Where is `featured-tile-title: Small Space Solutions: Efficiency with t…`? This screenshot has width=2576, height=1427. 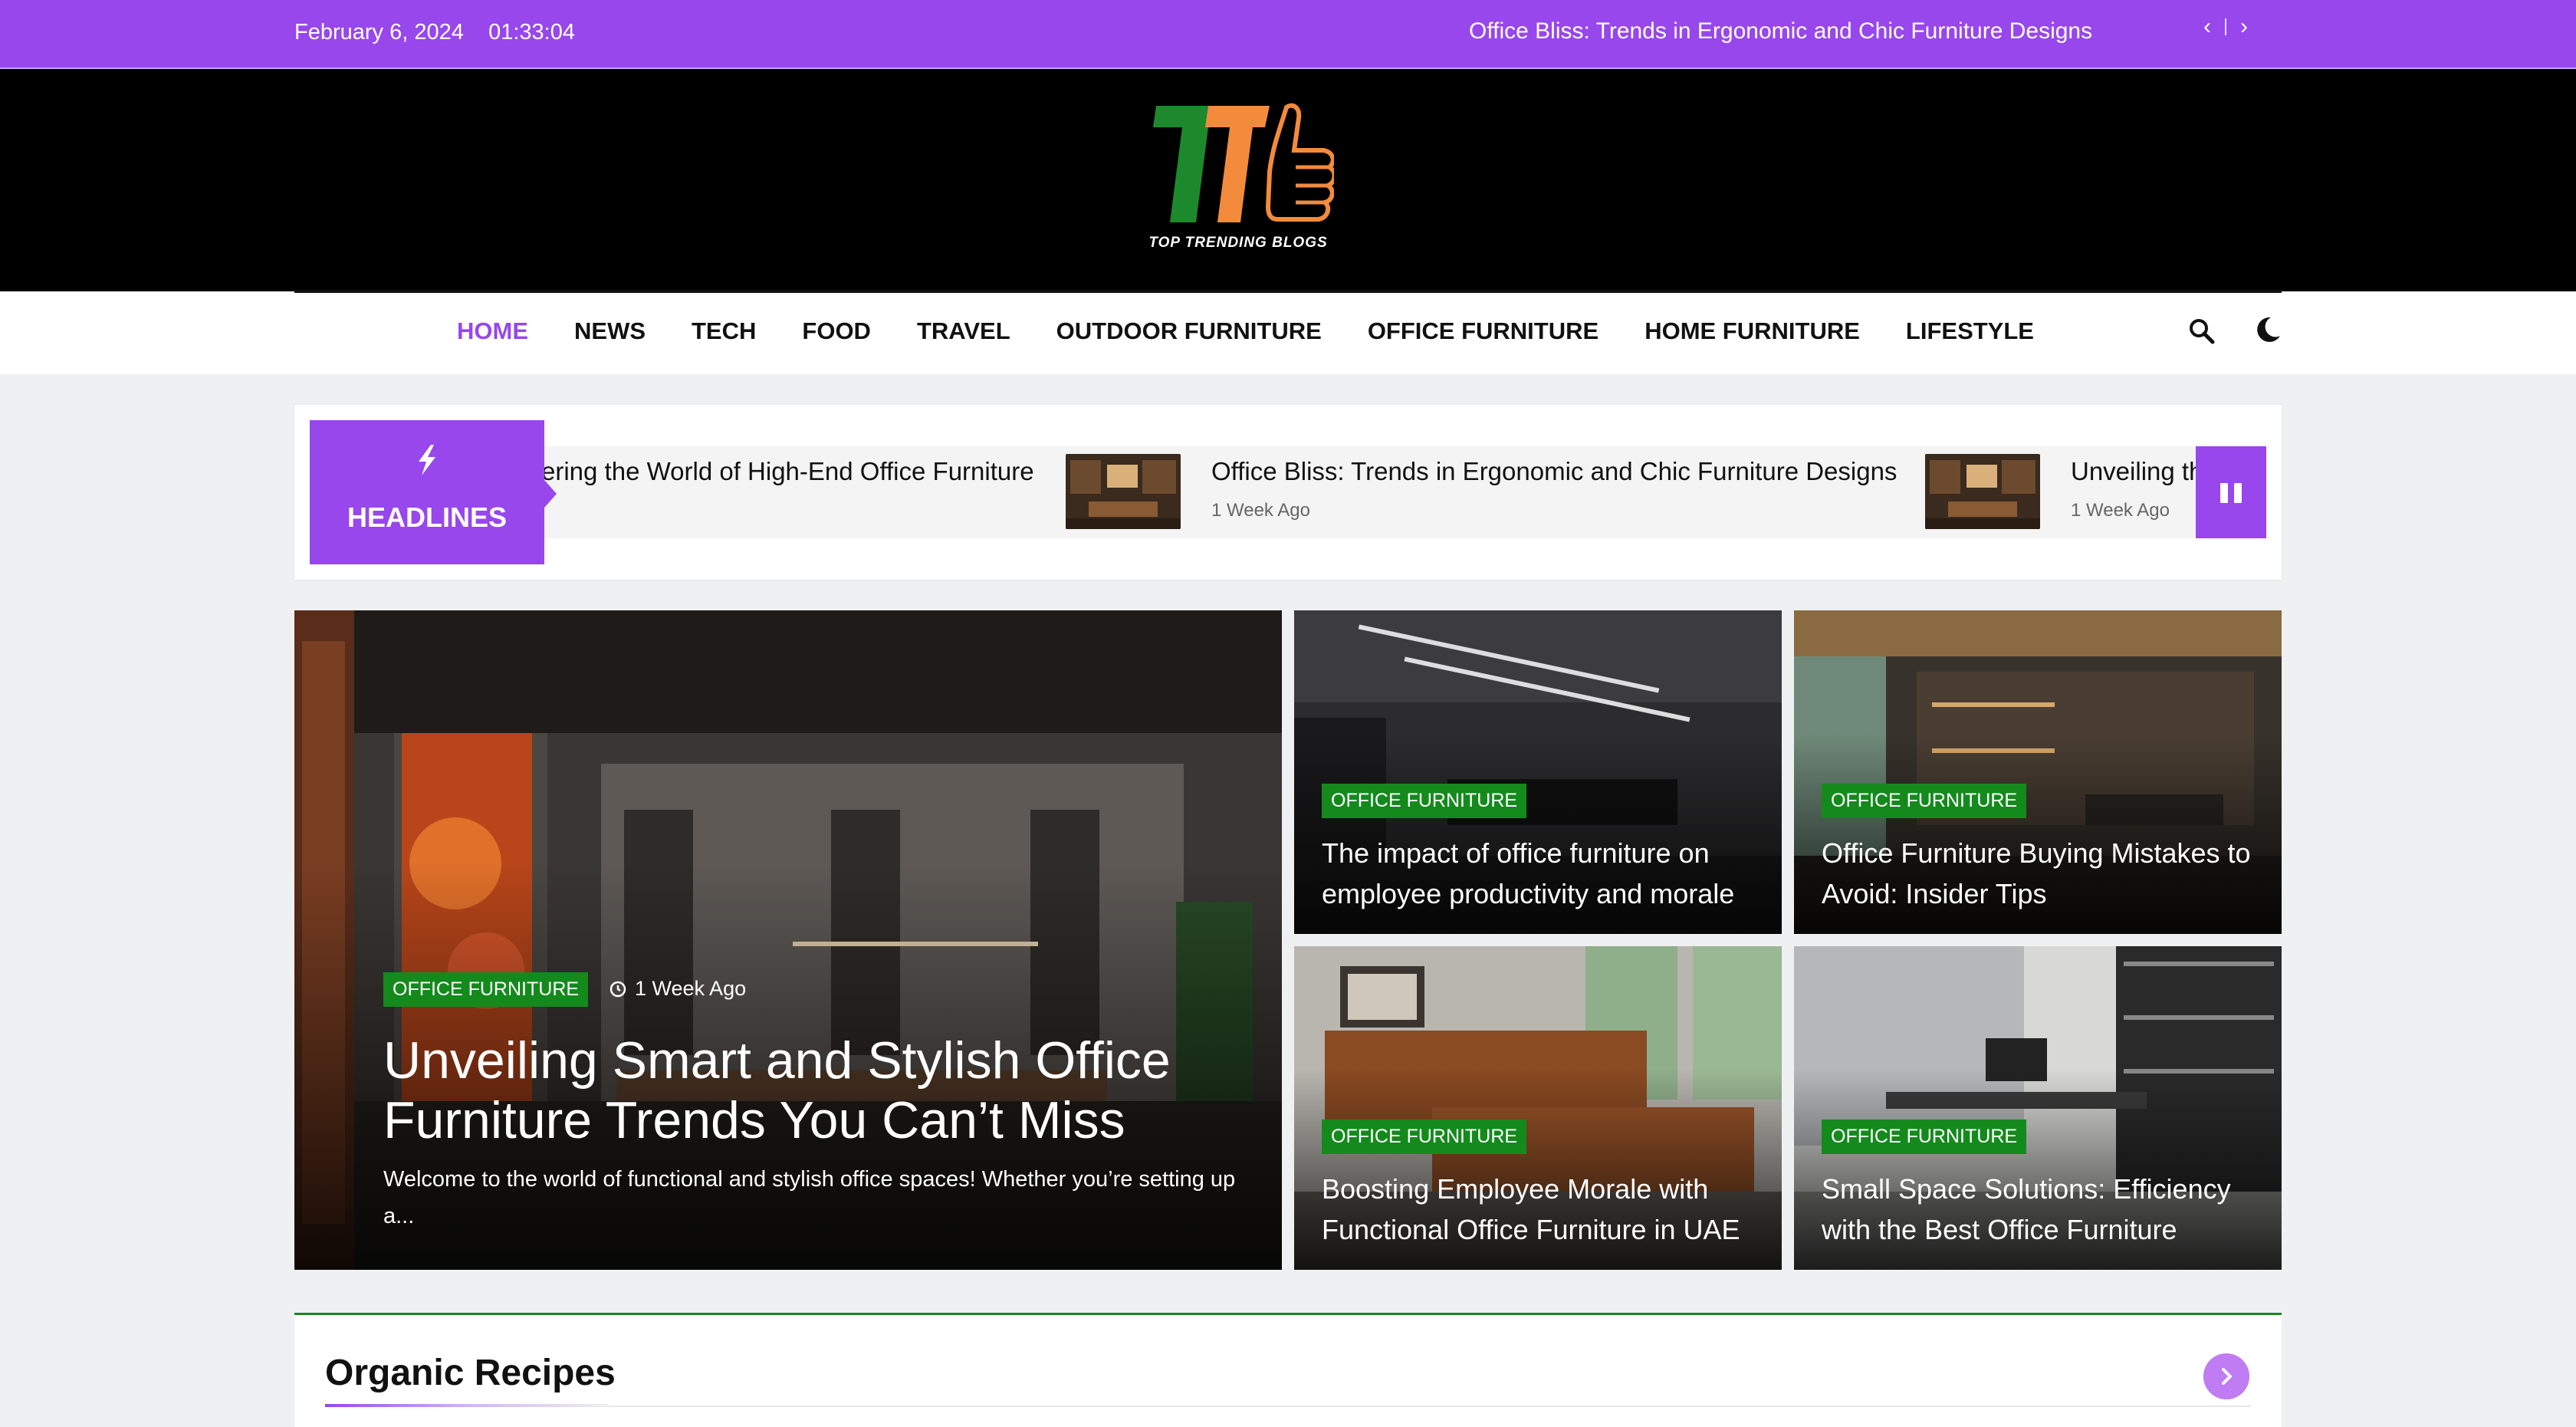 featured-tile-title: Small Space Solutions: Efficiency with t… is located at coordinates (2027, 1209).